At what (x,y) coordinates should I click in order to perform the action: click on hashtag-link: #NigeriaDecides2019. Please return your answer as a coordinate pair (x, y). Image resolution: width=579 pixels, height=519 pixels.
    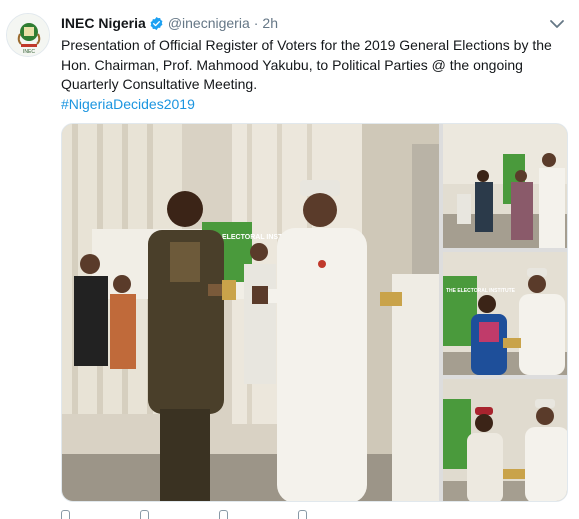
    Looking at the image, I should click on (128, 105).